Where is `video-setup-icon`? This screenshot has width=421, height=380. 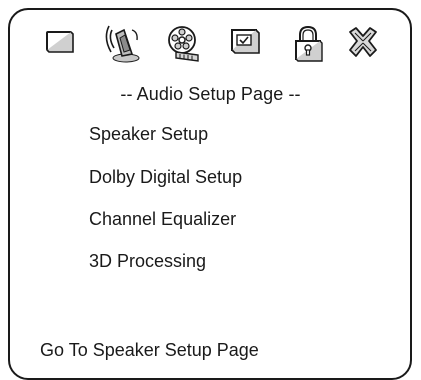 video-setup-icon is located at coordinates (183, 44).